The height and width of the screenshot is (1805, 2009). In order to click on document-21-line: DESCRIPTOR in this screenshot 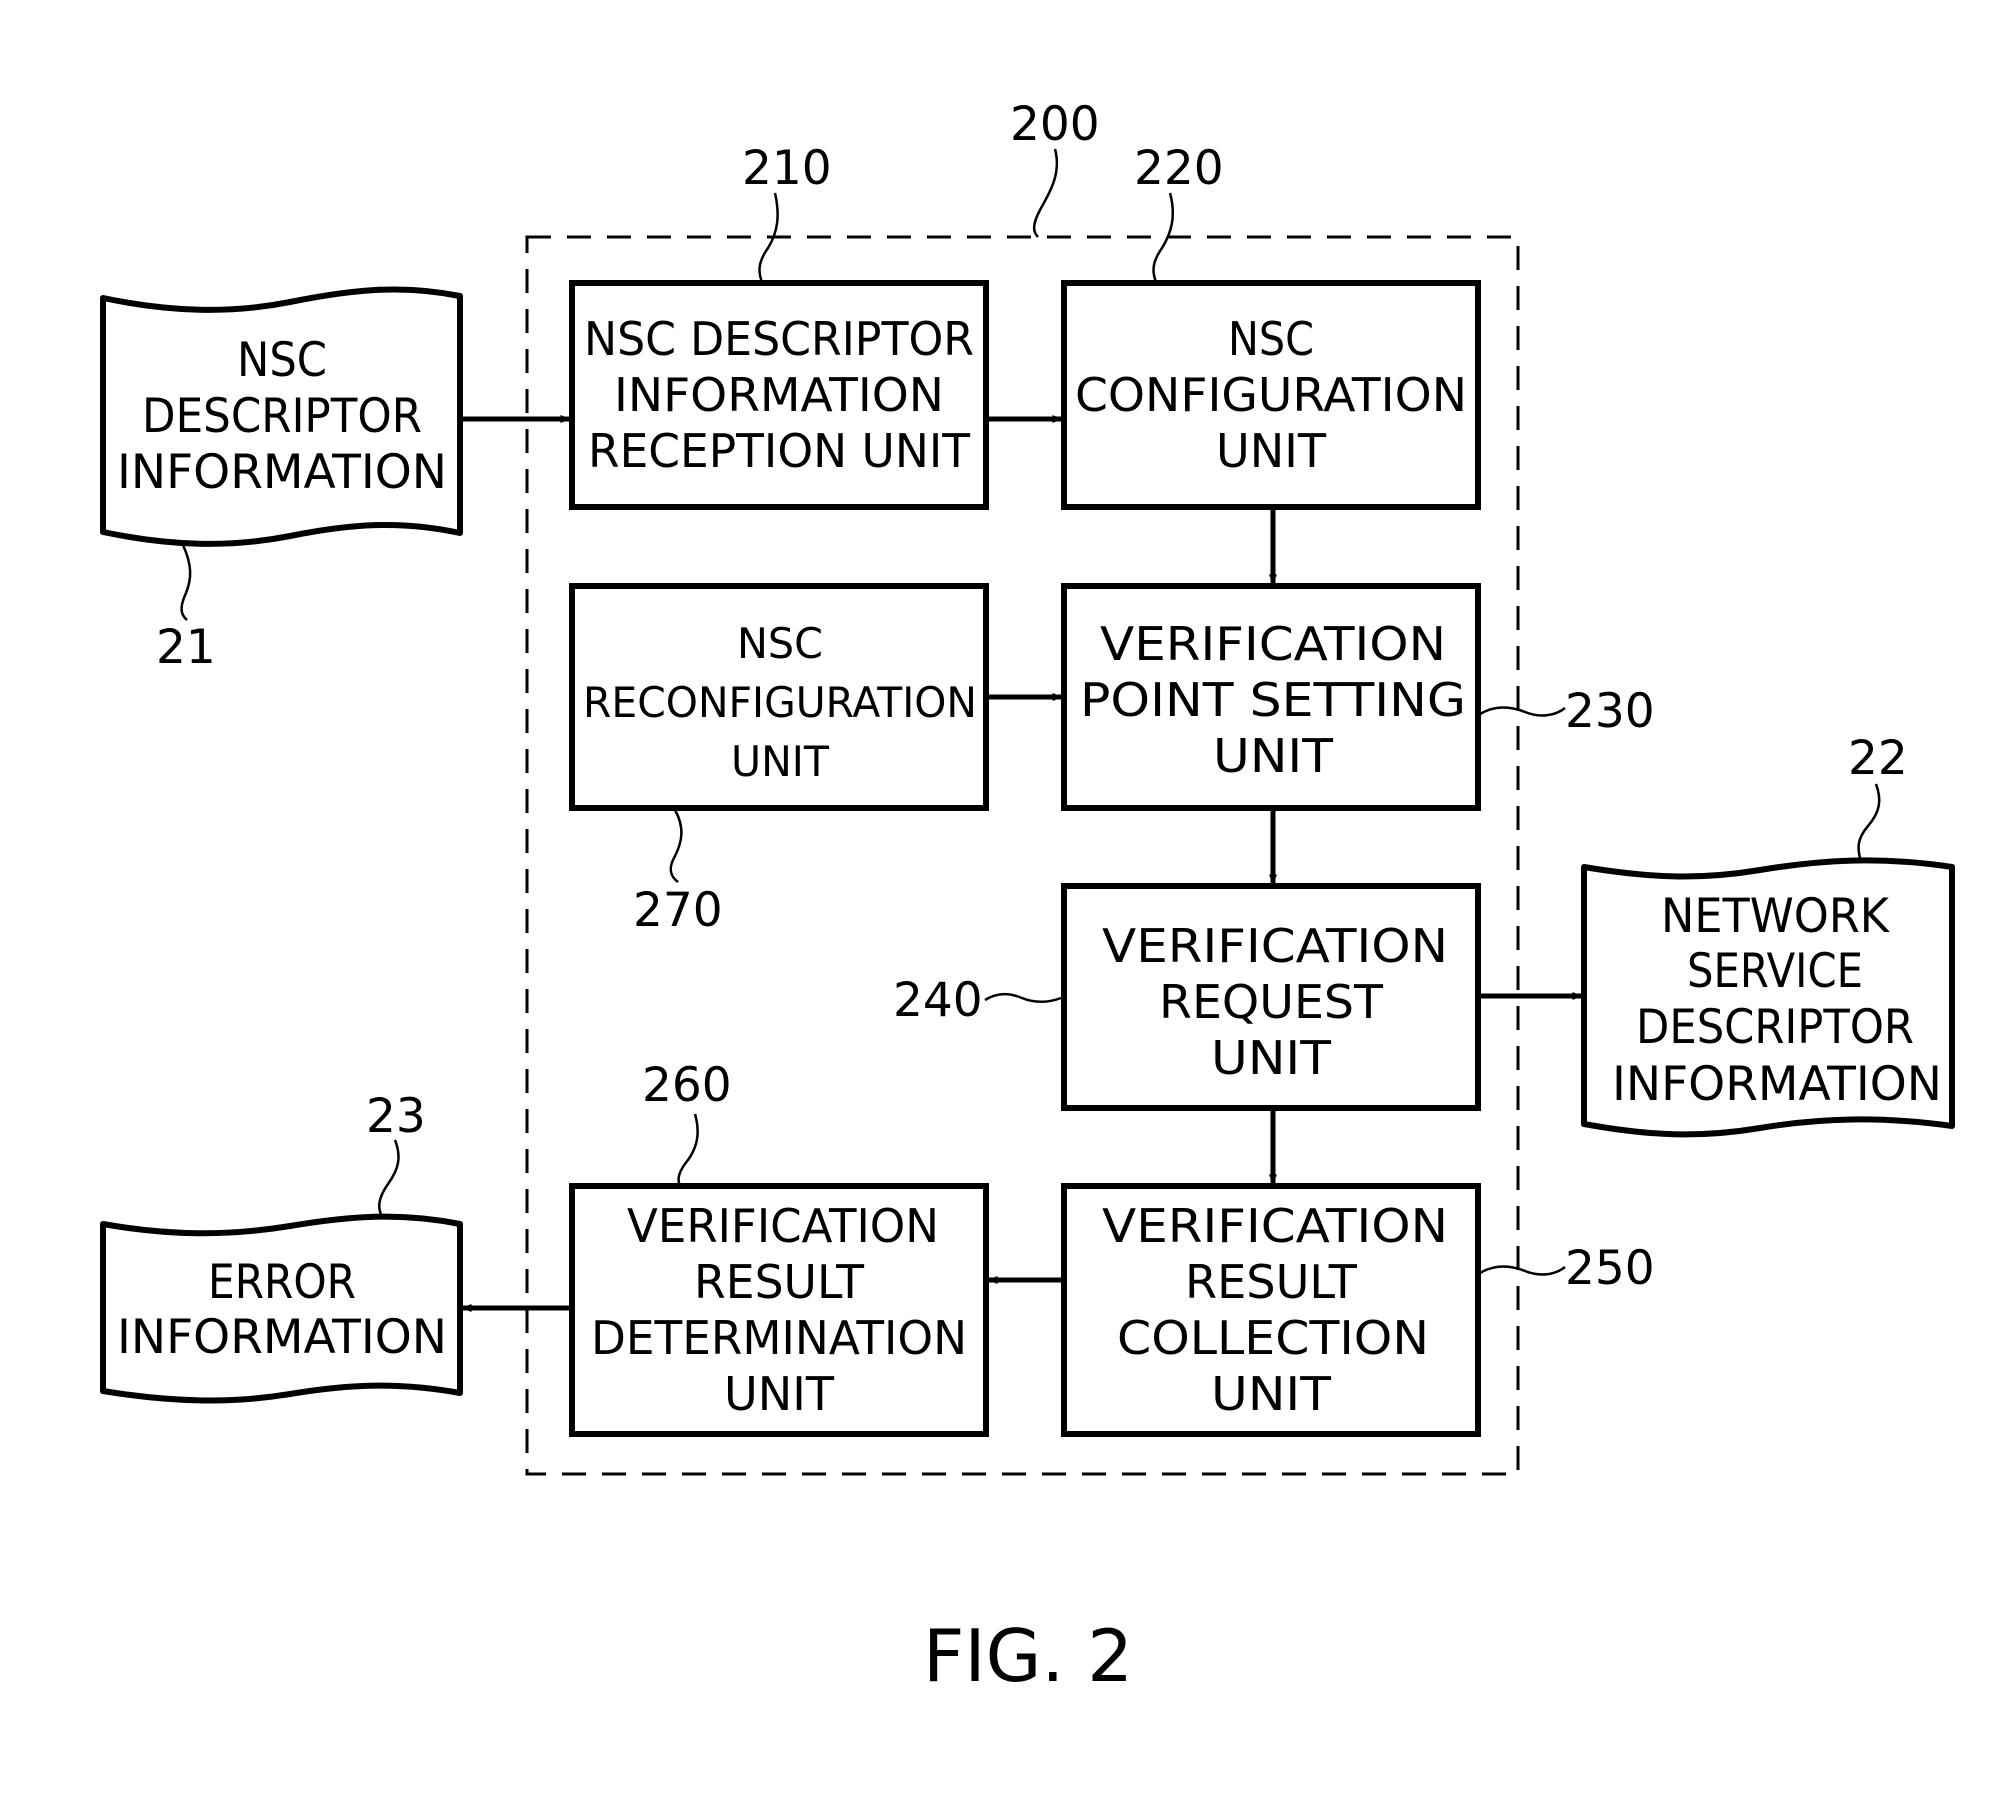, I will do `click(282, 416)`.